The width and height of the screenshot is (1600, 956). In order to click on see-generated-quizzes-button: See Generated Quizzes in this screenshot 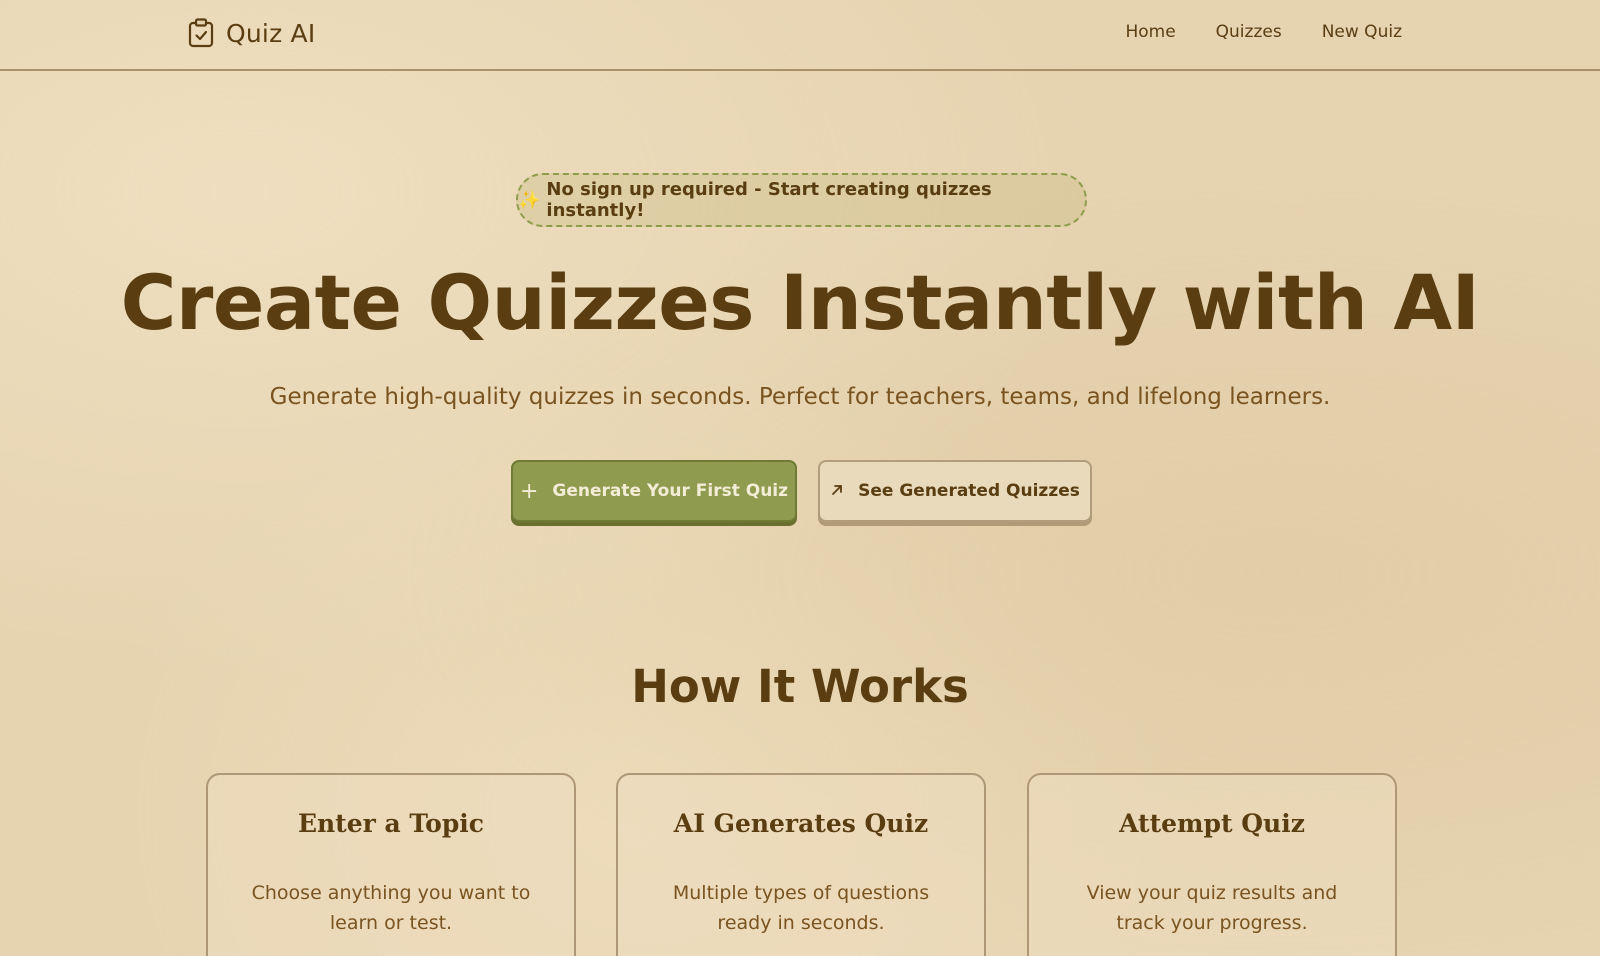, I will do `click(955, 491)`.